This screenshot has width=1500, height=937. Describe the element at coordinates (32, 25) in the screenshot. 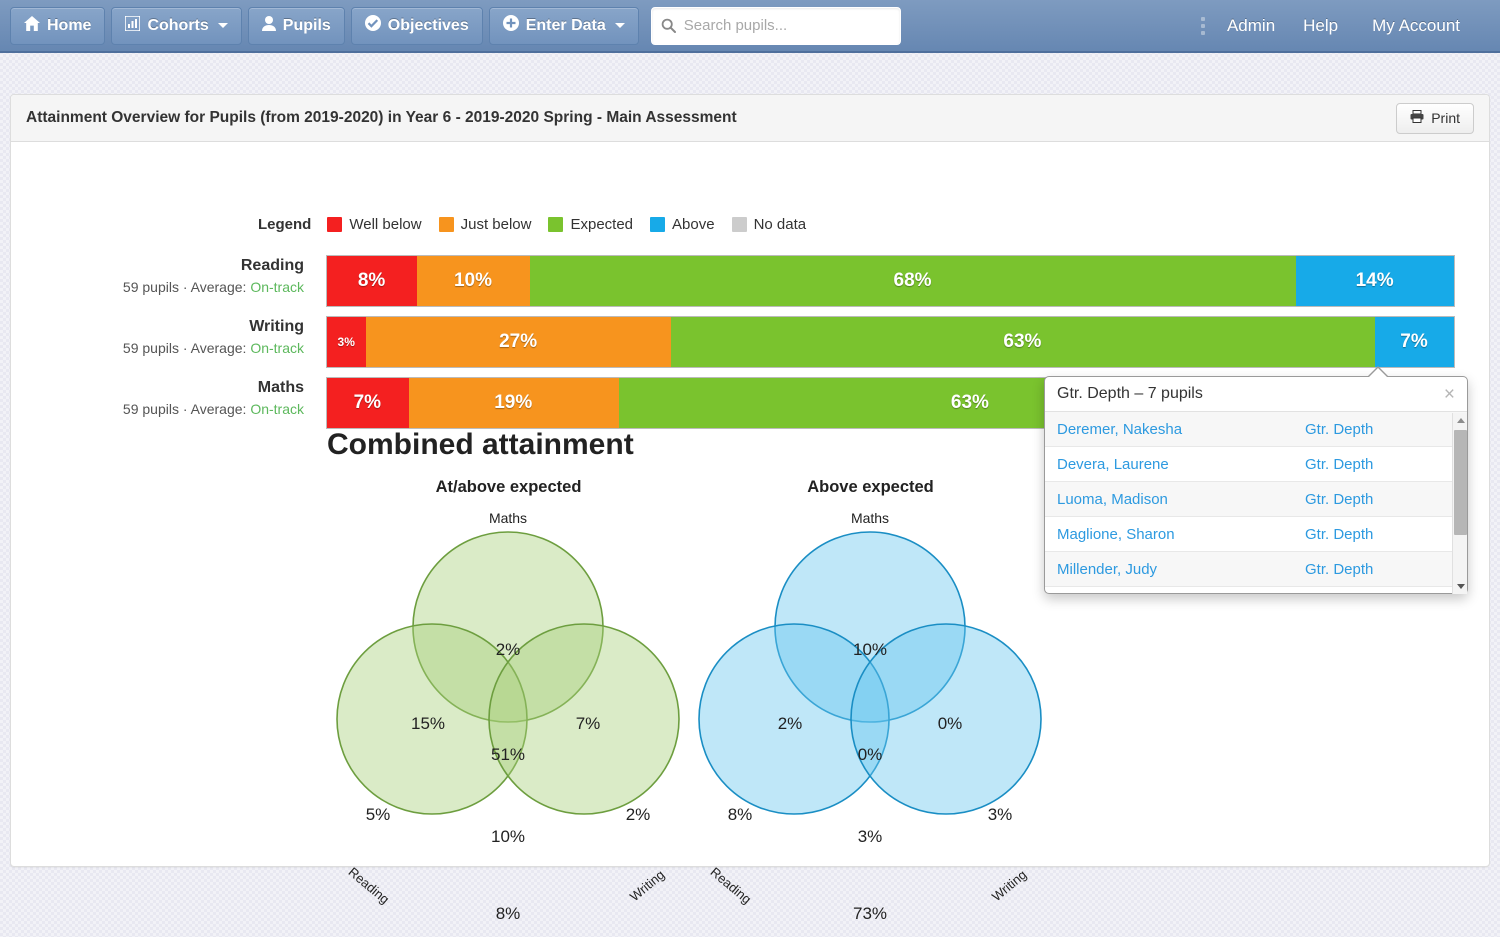

I see `home-icon` at that location.